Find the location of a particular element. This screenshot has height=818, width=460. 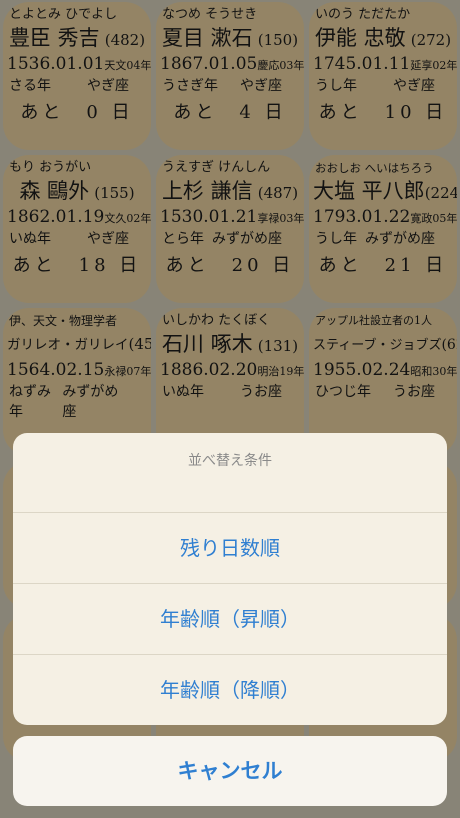

sort-by-days-remaining-button: 残り日数順 is located at coordinates (230, 548).